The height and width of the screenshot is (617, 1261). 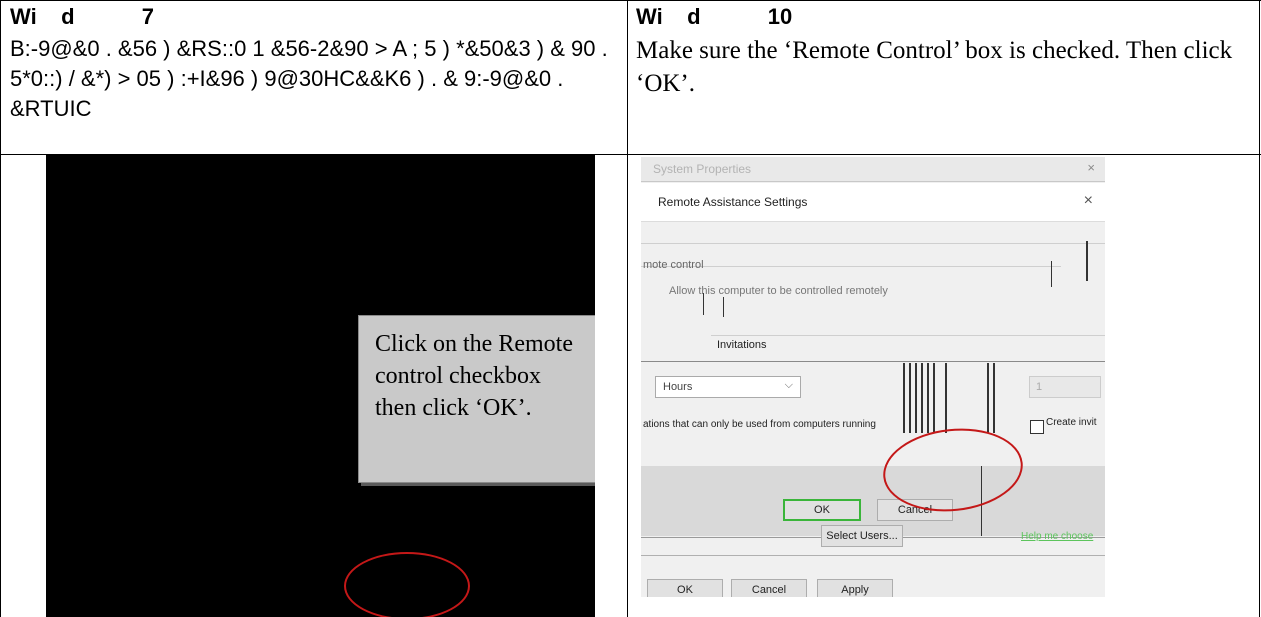 I want to click on duration-value: 1, so click(x=1039, y=387).